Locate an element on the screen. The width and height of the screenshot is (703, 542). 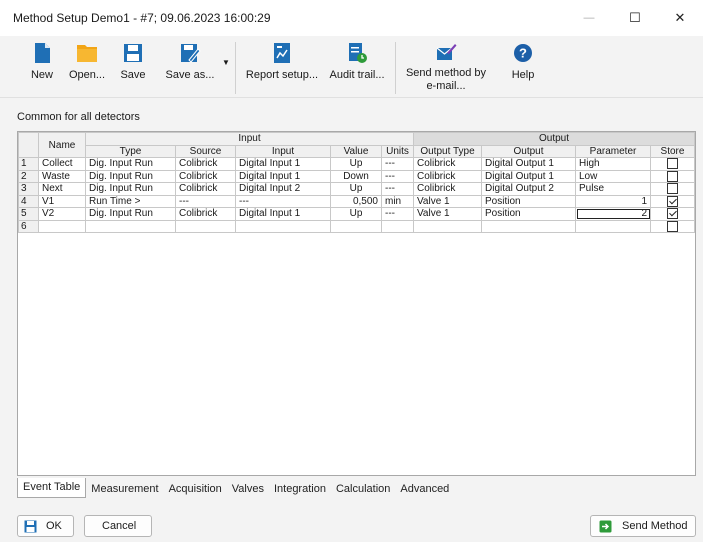
col-header-store: Store is located at coordinates (672, 151).